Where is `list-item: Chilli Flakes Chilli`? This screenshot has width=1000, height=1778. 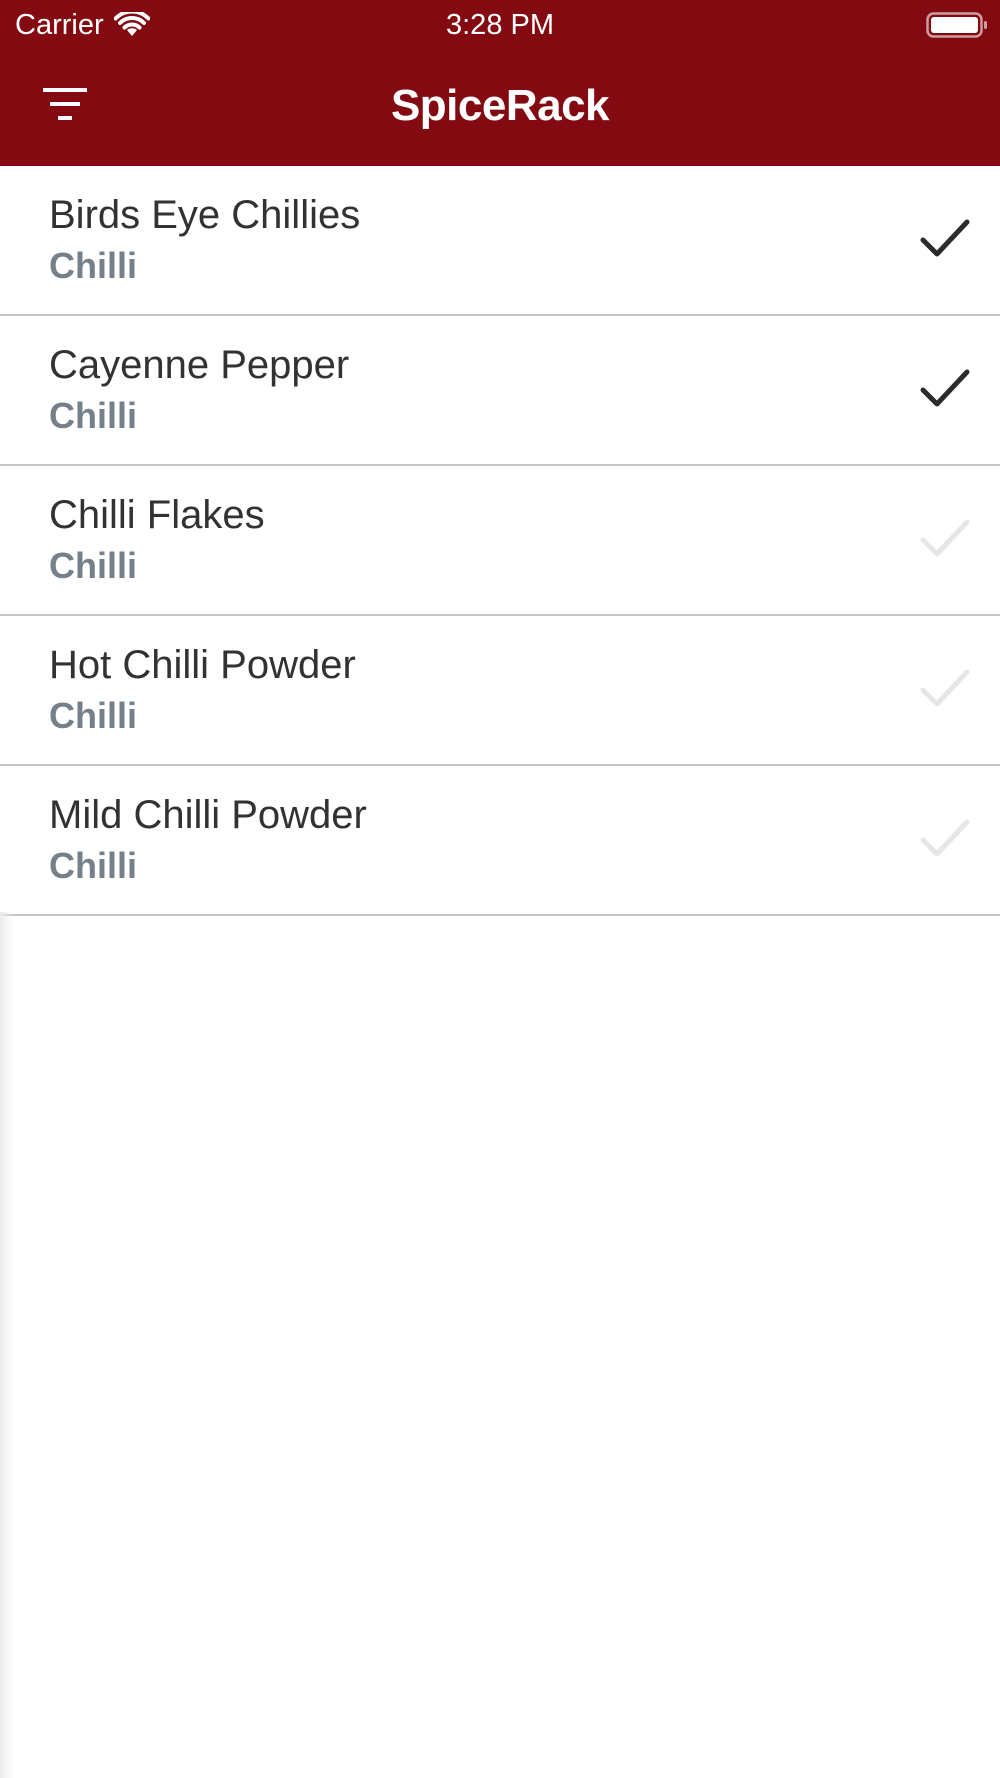 list-item: Chilli Flakes Chilli is located at coordinates (500, 541).